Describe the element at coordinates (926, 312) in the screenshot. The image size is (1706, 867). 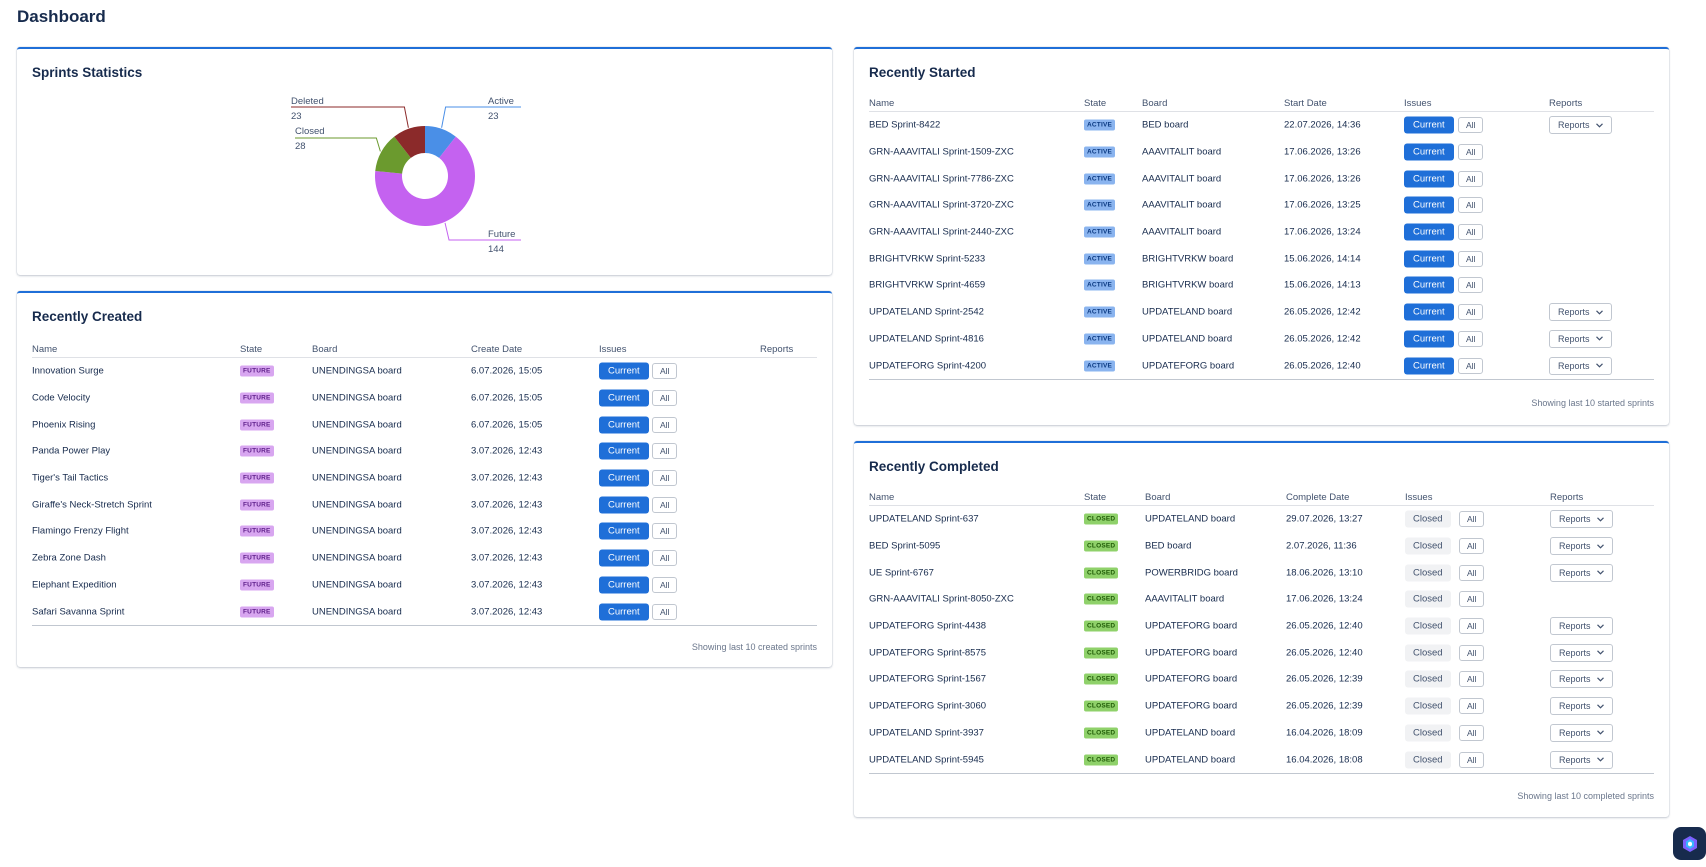
I see `sprint-name: UPDATELAND Sprint-2542` at that location.